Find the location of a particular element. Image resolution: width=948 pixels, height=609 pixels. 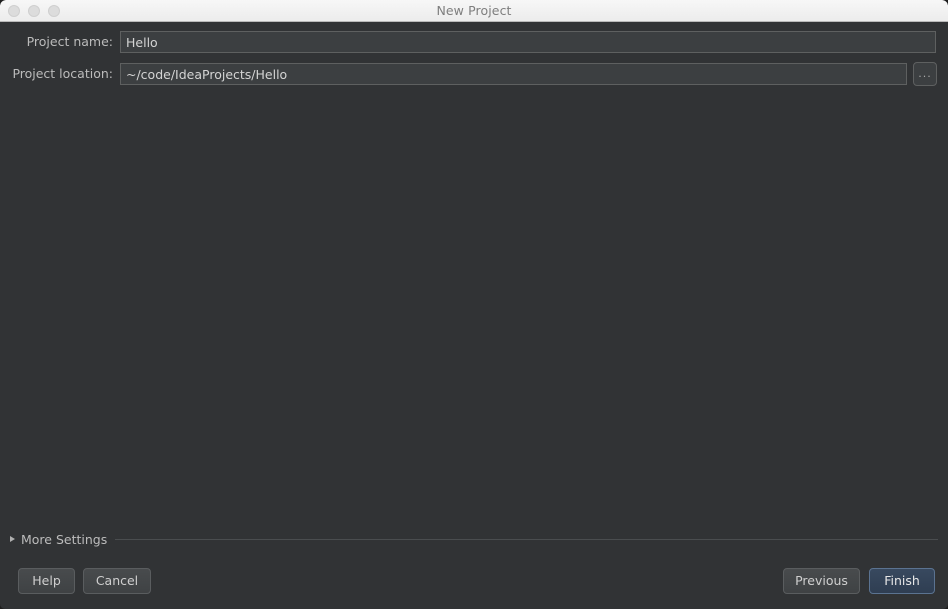

finish-button: Finish is located at coordinates (902, 581).